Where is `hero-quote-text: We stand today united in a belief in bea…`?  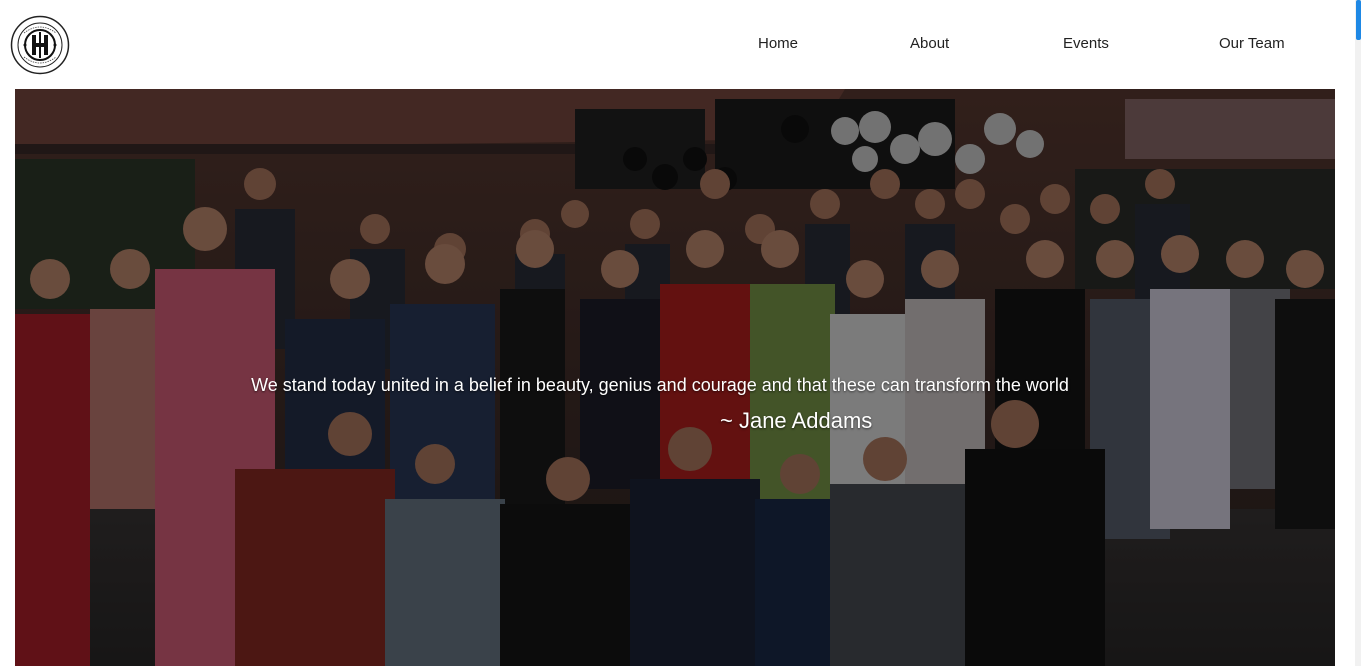
hero-quote-text: We stand today united in a belief in bea… is located at coordinates (660, 385).